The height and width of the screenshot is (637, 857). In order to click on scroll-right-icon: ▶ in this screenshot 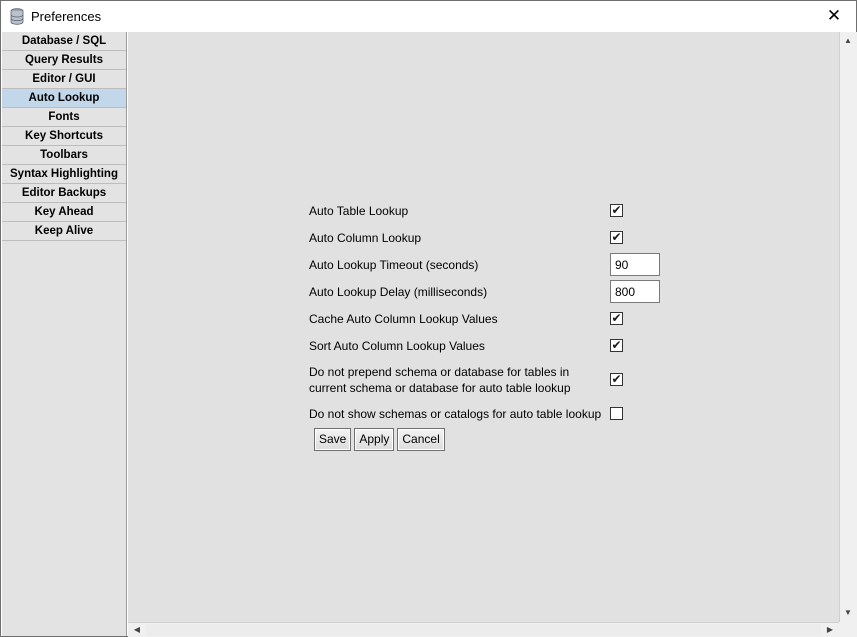, I will do `click(830, 630)`.